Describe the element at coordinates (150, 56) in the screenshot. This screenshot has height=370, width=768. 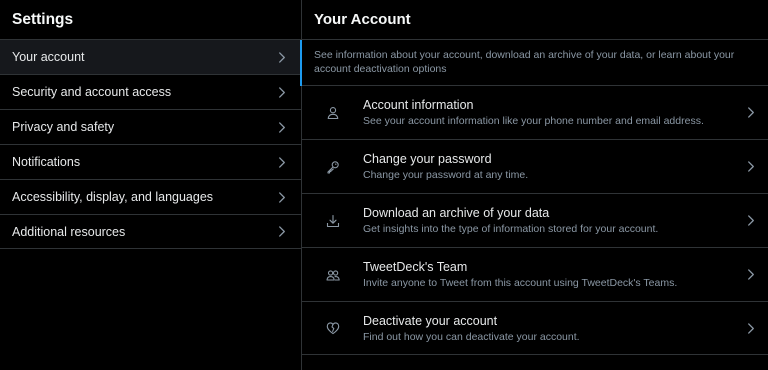
I see `nav-item-your-account: Your account` at that location.